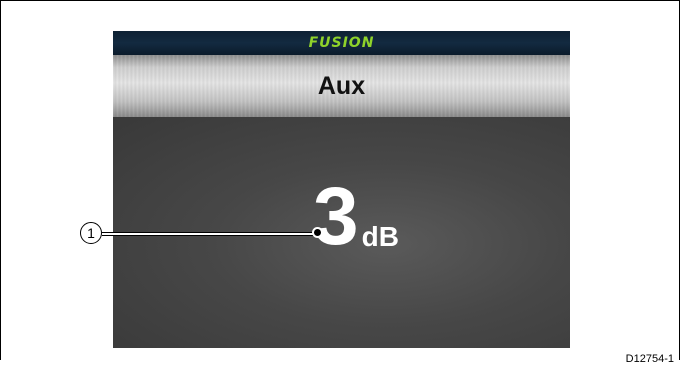 This screenshot has width=680, height=367. What do you see at coordinates (380, 236) in the screenshot?
I see `level-unit: dB` at bounding box center [380, 236].